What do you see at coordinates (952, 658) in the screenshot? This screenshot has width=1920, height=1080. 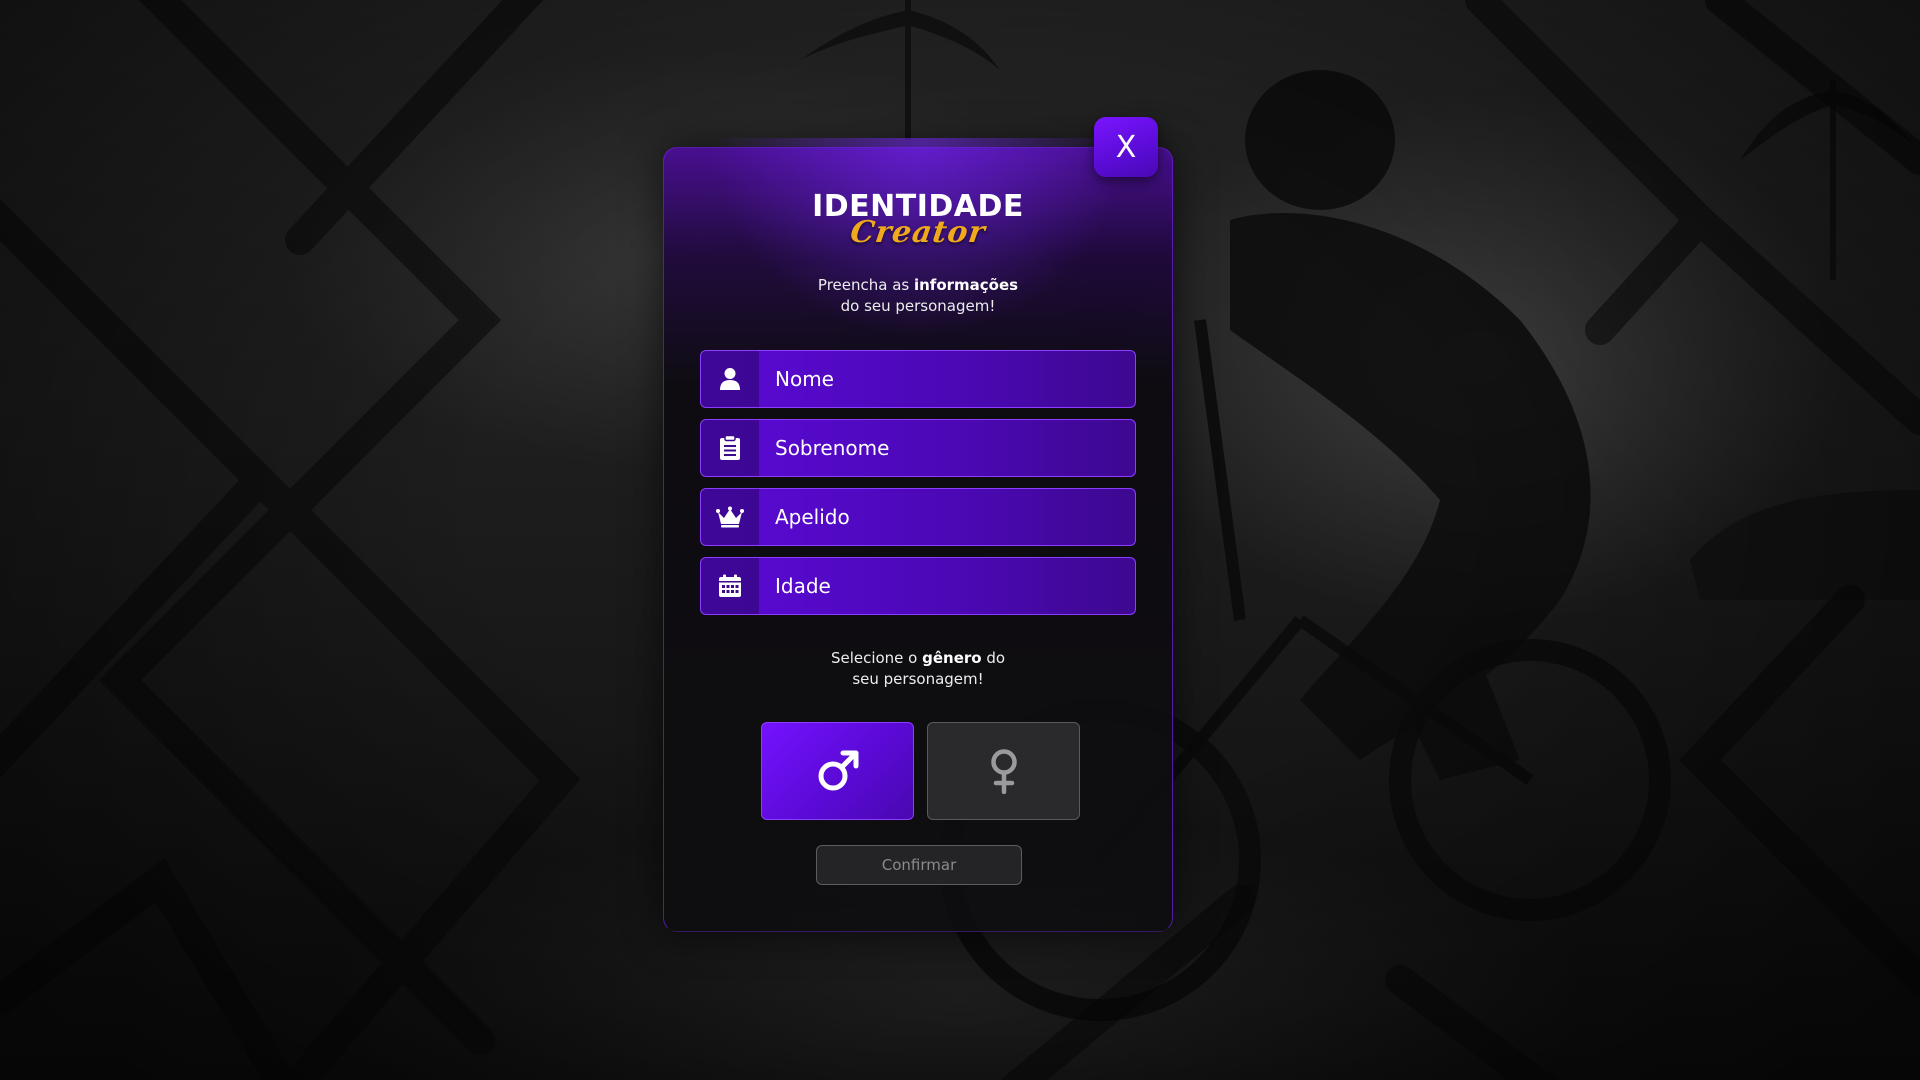 I see `gender-prompt-bold: gênero` at bounding box center [952, 658].